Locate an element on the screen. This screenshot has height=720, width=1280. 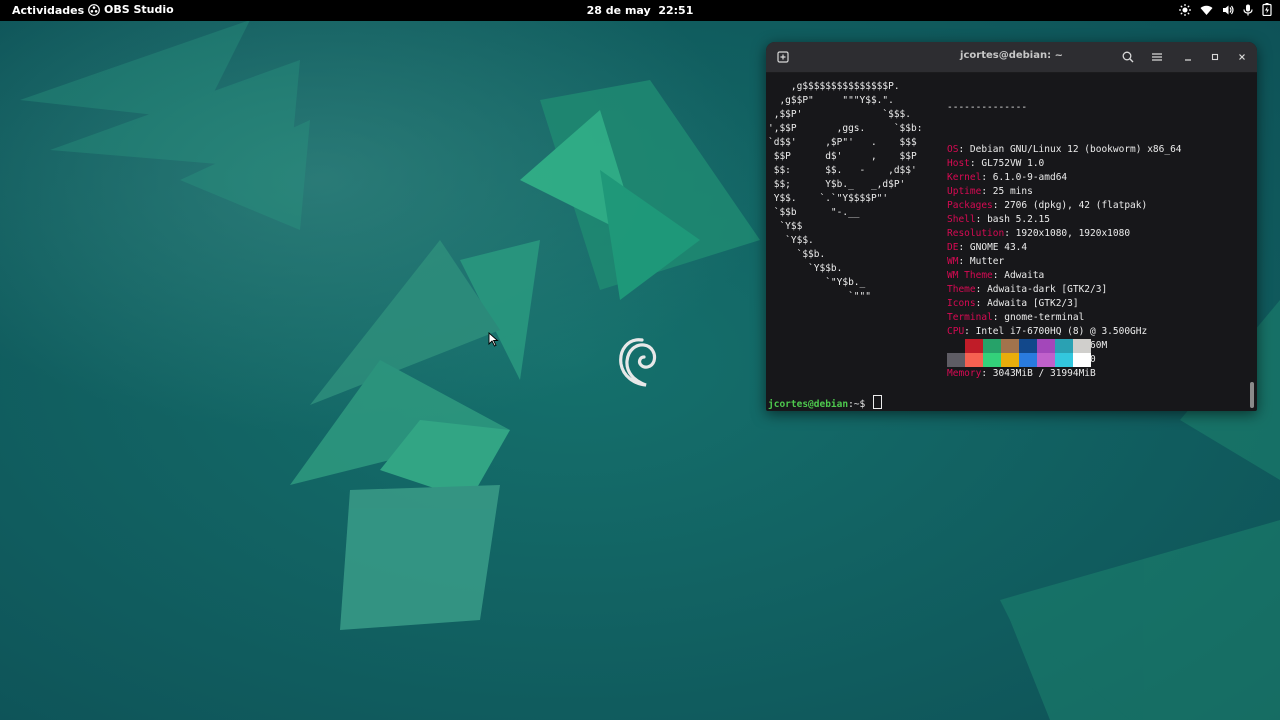
search-button is located at coordinates (1128, 57).